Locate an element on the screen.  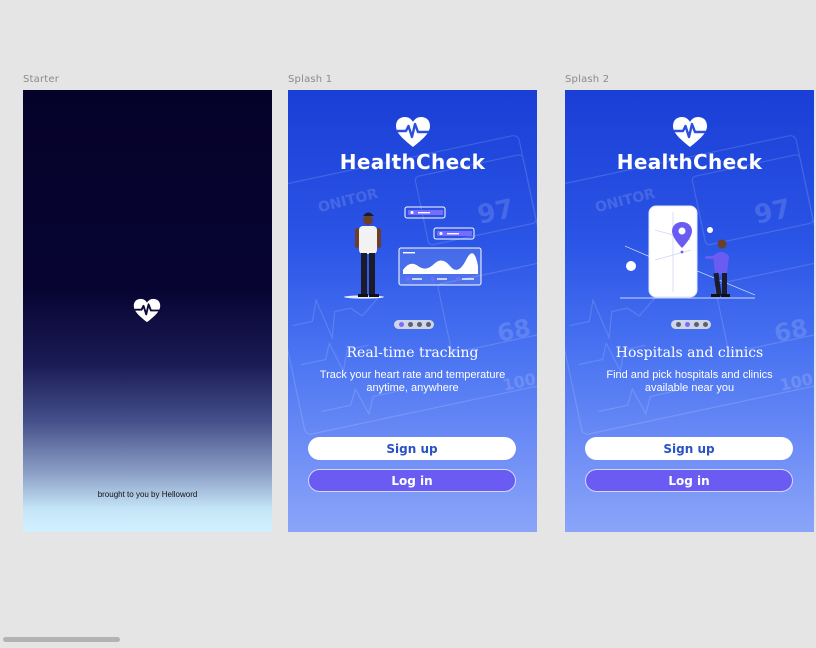
subtext-line-2: anytime, anywhere is located at coordinates (412, 388).